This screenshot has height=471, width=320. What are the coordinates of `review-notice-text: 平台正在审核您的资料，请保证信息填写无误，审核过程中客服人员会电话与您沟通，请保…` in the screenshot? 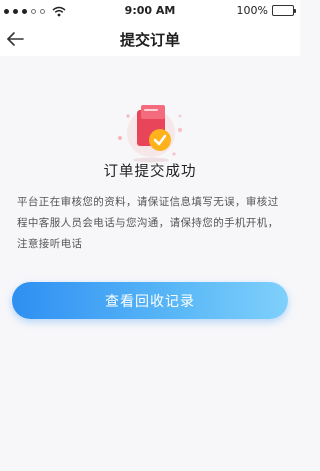 It's located at (148, 223).